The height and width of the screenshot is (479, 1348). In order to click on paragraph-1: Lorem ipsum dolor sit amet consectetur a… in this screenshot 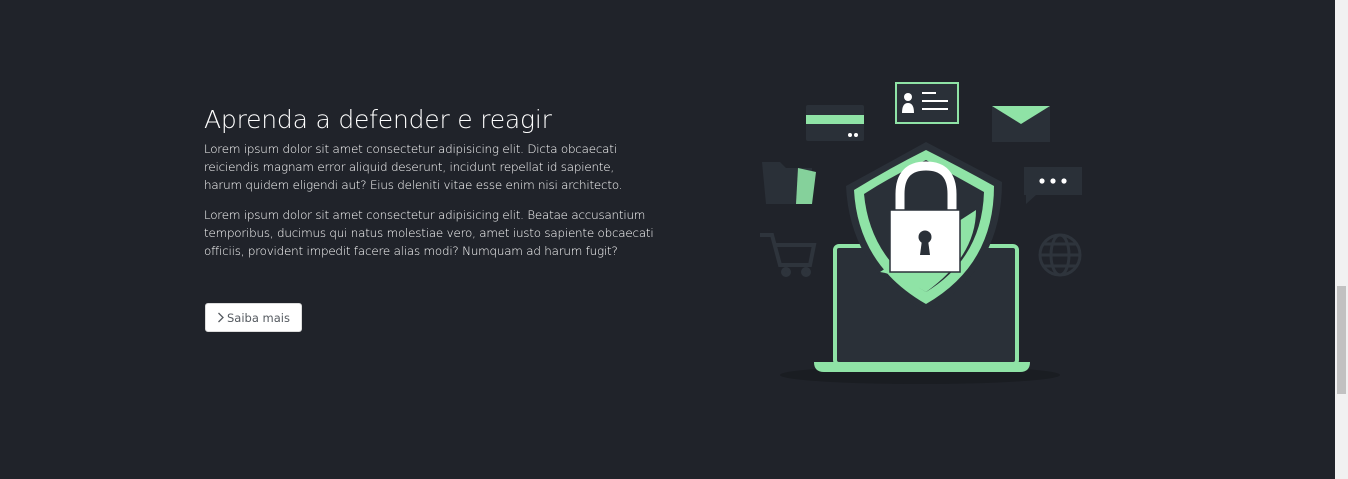, I will do `click(413, 167)`.